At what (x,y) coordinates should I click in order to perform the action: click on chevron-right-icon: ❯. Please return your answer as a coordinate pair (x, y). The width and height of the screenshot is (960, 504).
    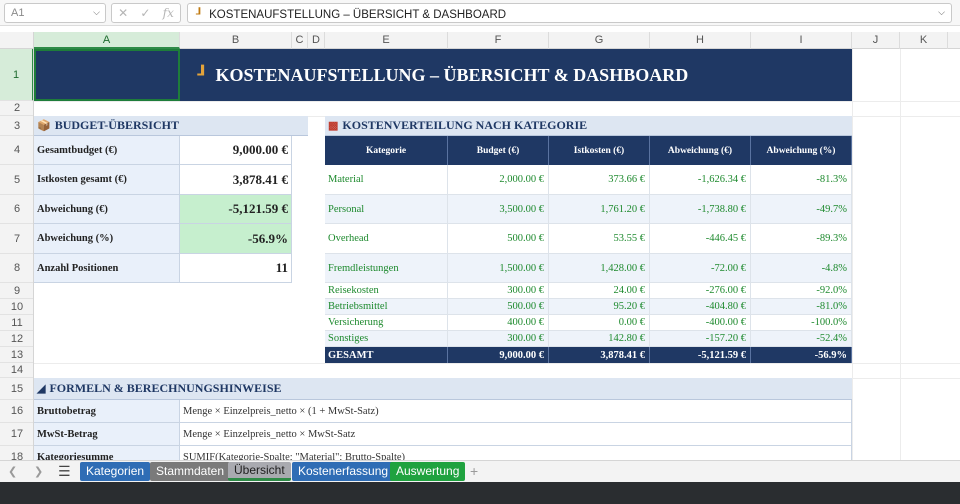
    Looking at the image, I should click on (38, 471).